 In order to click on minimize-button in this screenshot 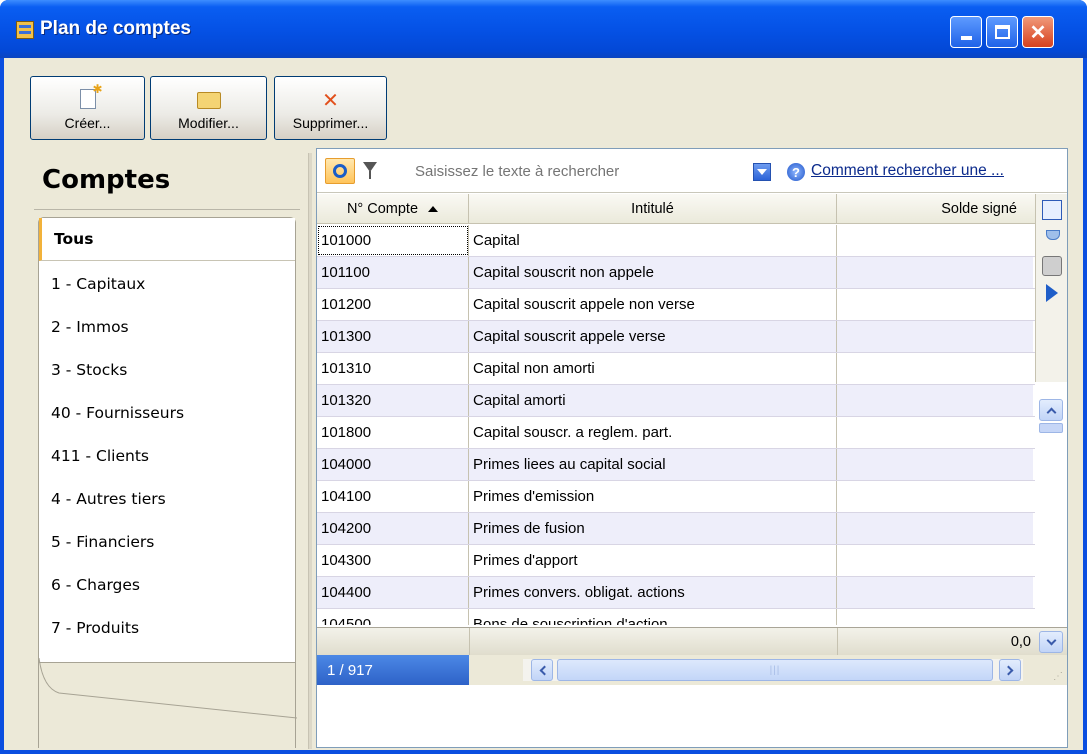, I will do `click(966, 32)`.